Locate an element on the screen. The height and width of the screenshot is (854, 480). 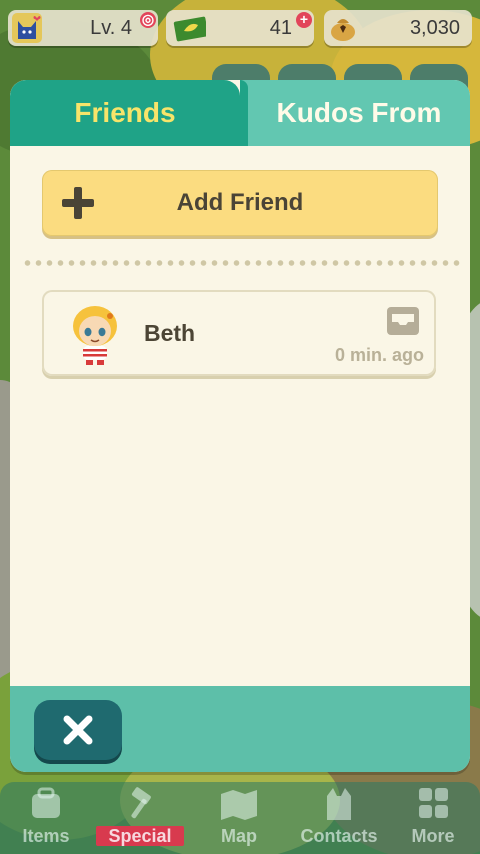
close-icon is located at coordinates (78, 730).